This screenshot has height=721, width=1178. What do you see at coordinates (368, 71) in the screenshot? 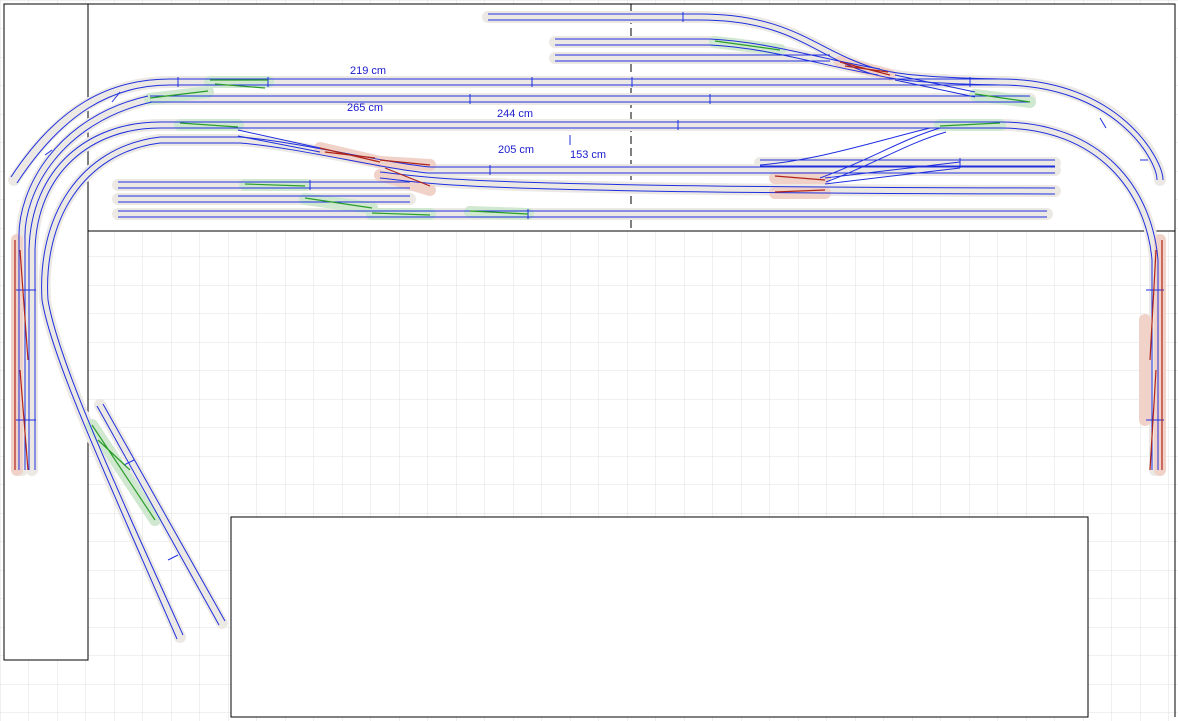
I see `dimension-label-219: 219 cm` at bounding box center [368, 71].